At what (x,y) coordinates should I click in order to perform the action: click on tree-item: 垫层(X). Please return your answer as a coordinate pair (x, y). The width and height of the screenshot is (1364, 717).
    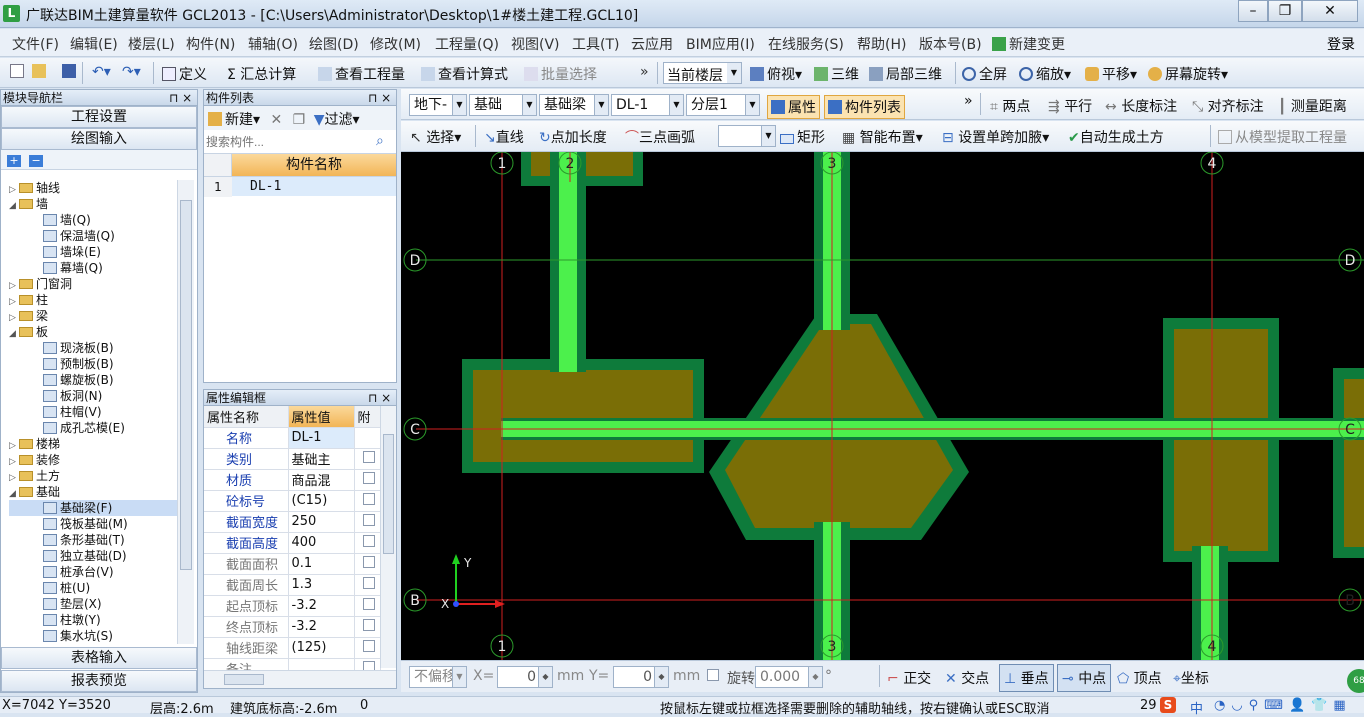
    Looking at the image, I should click on (93, 604).